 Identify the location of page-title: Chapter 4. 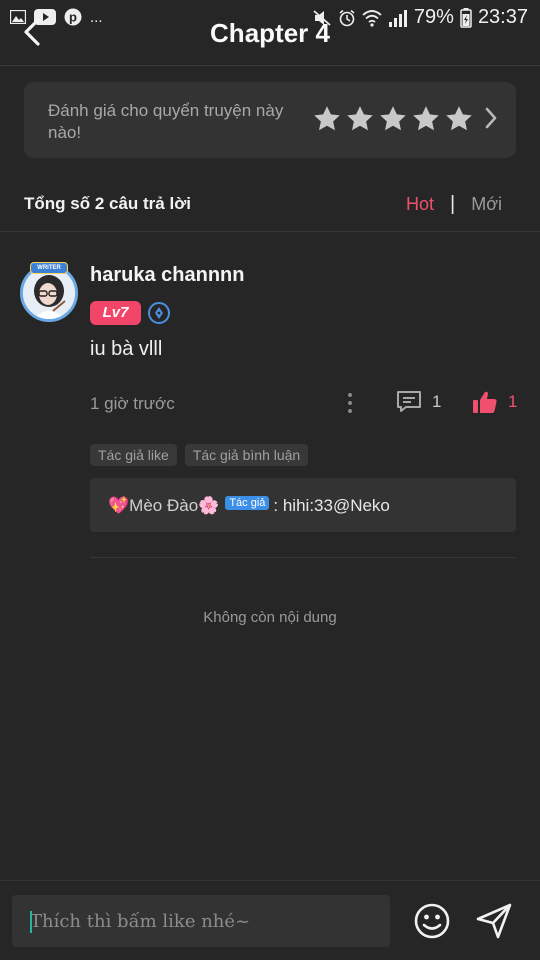
(270, 33).